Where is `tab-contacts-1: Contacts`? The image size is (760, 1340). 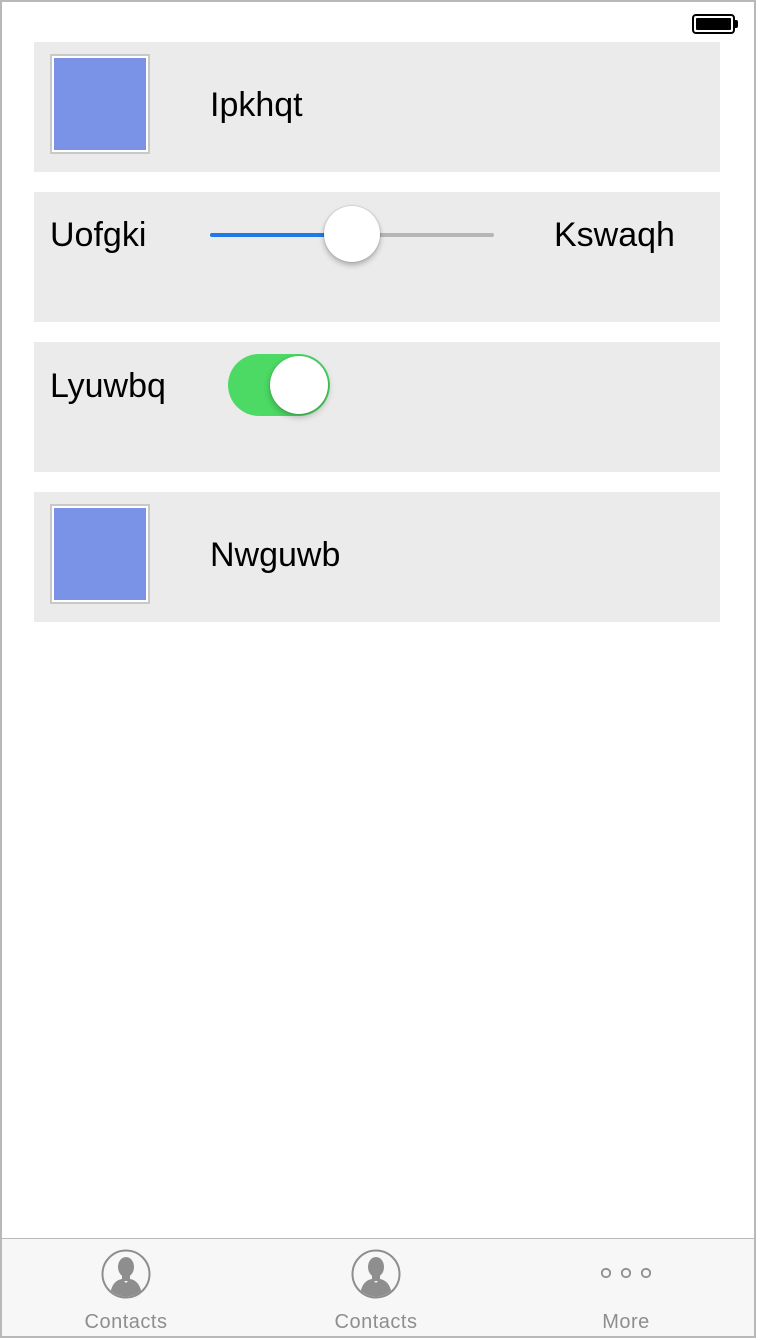
tab-contacts-1: Contacts is located at coordinates (126, 1287).